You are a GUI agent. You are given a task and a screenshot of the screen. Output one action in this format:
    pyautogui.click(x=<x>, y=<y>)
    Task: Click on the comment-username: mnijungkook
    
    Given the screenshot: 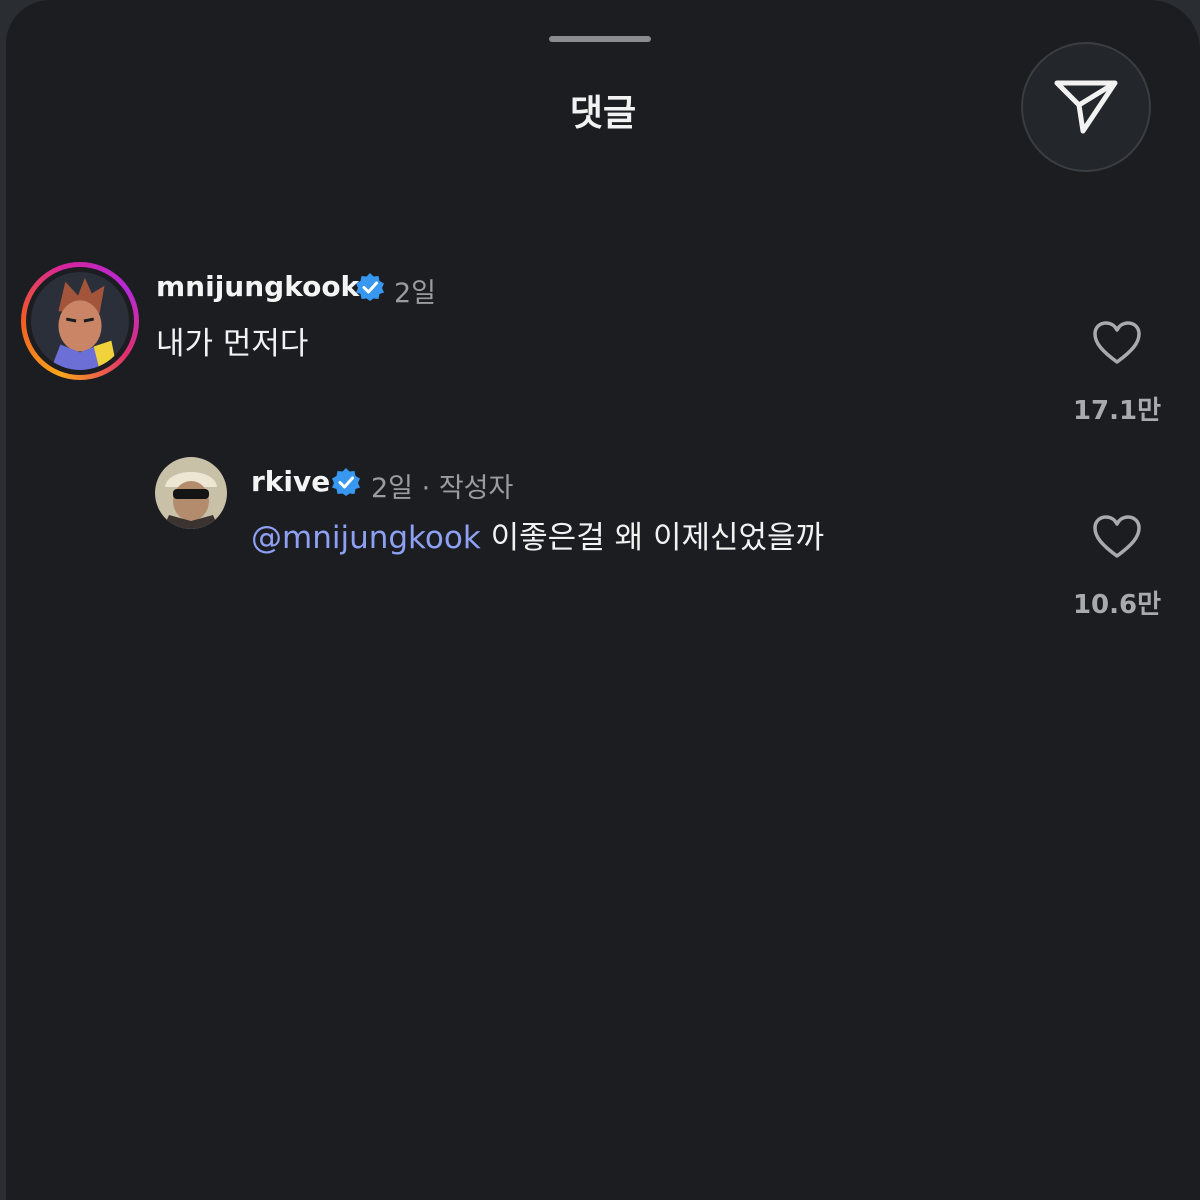 What is the action you would take?
    pyautogui.click(x=257, y=286)
    